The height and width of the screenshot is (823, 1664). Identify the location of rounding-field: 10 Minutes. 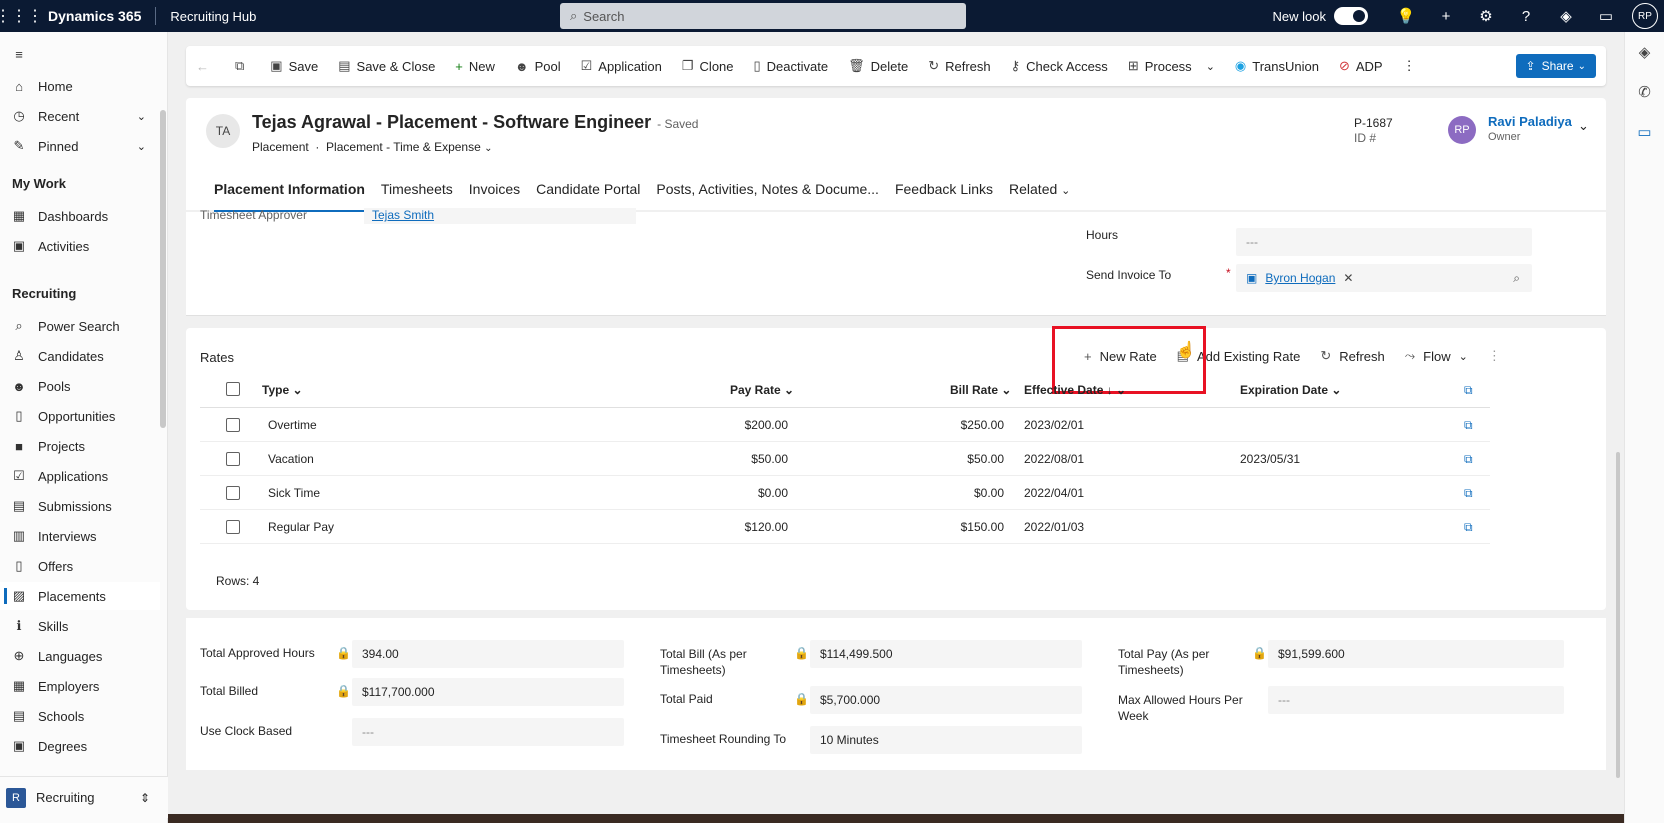
(946, 740).